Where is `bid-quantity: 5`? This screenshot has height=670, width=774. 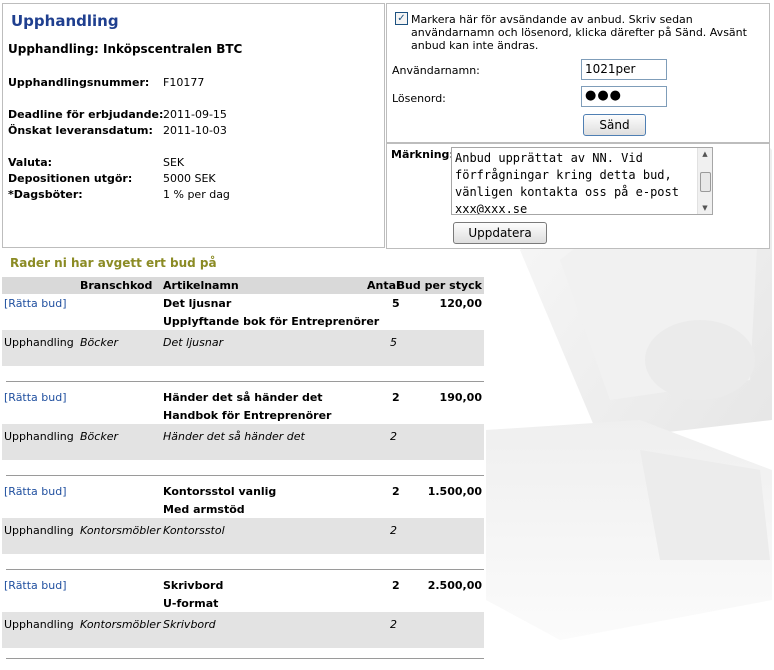 bid-quantity: 5 is located at coordinates (396, 303).